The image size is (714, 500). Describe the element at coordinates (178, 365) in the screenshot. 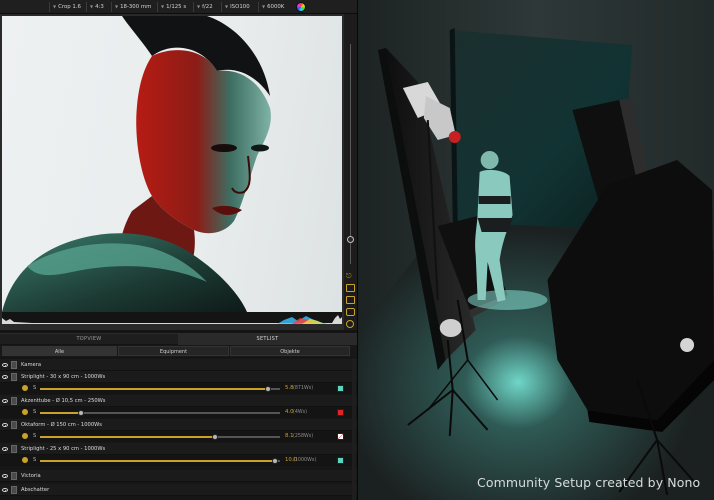

I see `setlist-item-camera: Kamera` at that location.